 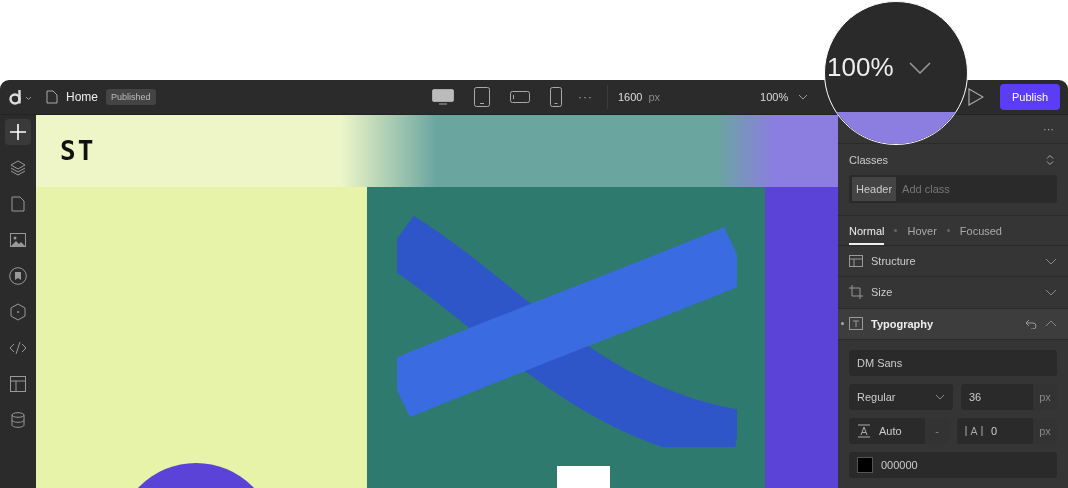 What do you see at coordinates (980, 230) in the screenshot?
I see `state-tab: Focused` at bounding box center [980, 230].